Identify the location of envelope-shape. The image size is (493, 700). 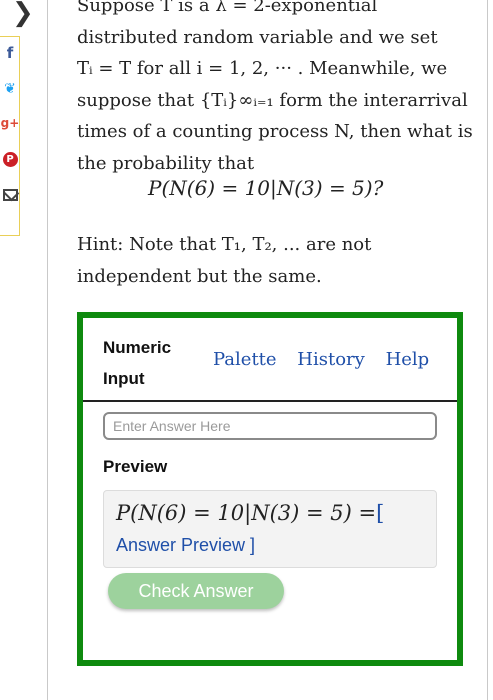
(10, 195).